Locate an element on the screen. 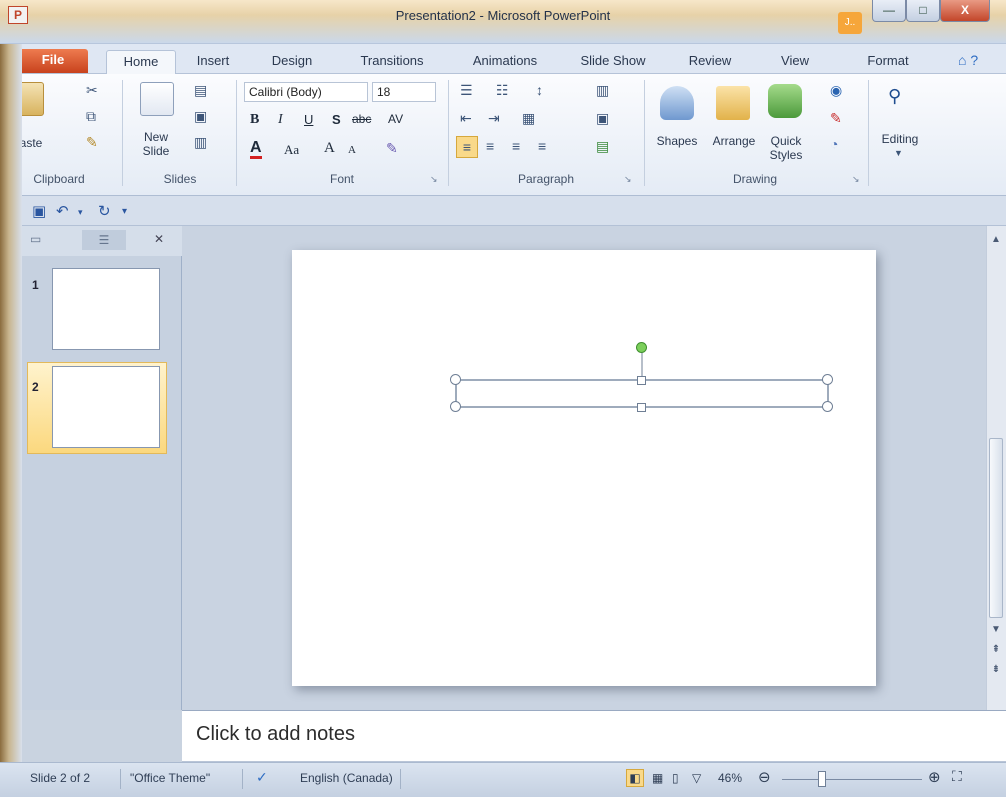  zoom-level: 46% is located at coordinates (730, 778).